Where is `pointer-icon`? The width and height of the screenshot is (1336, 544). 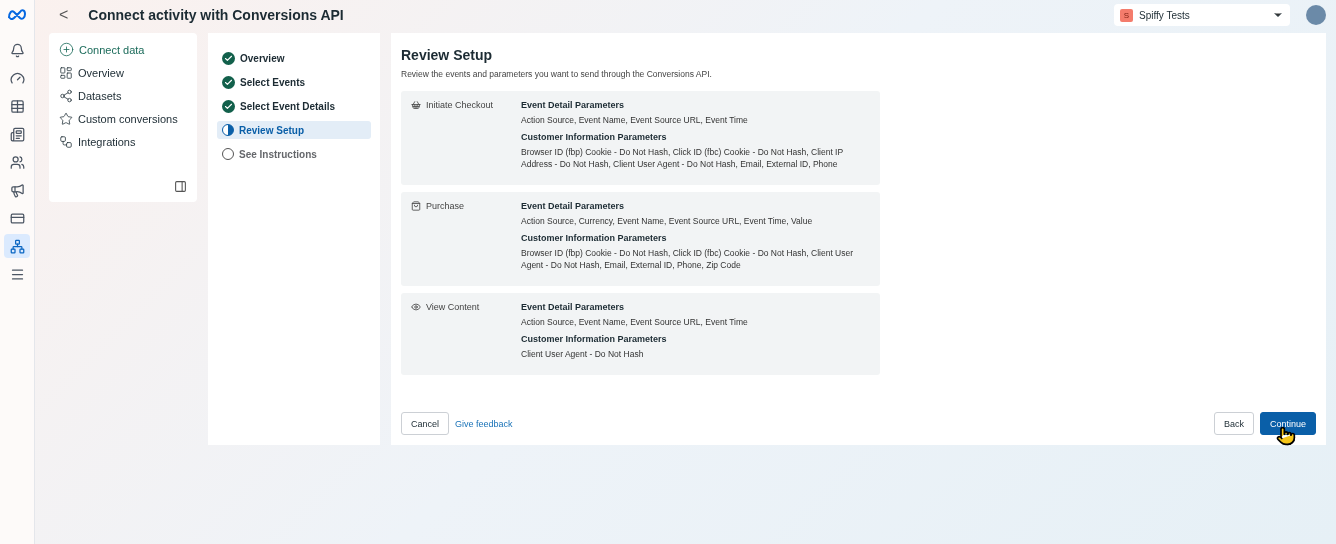 pointer-icon is located at coordinates (1286, 436).